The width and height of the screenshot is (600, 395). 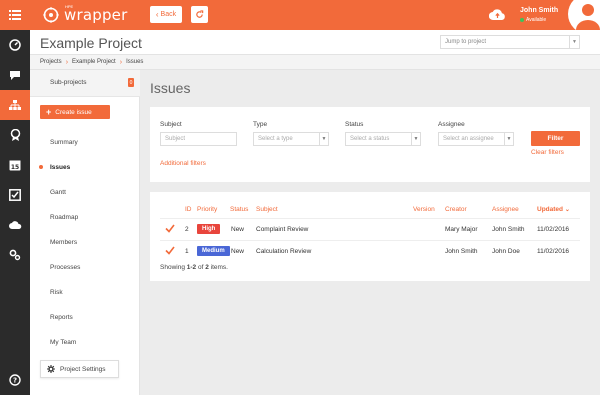 I want to click on help-icon: ?, so click(x=15, y=380).